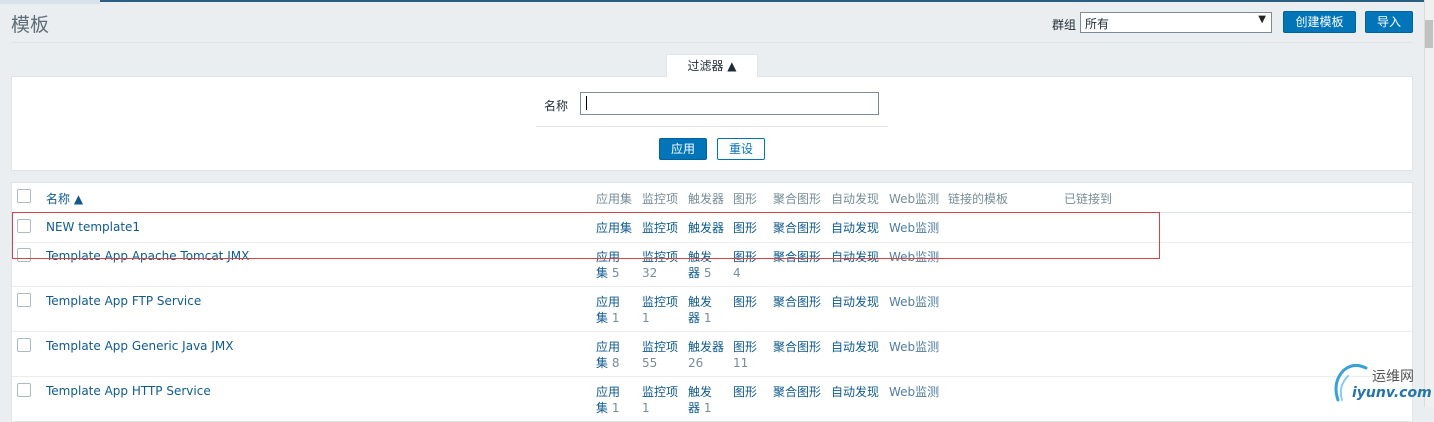 The image size is (1434, 422). What do you see at coordinates (93, 227) in the screenshot?
I see `template-name-link: NEW template1` at bounding box center [93, 227].